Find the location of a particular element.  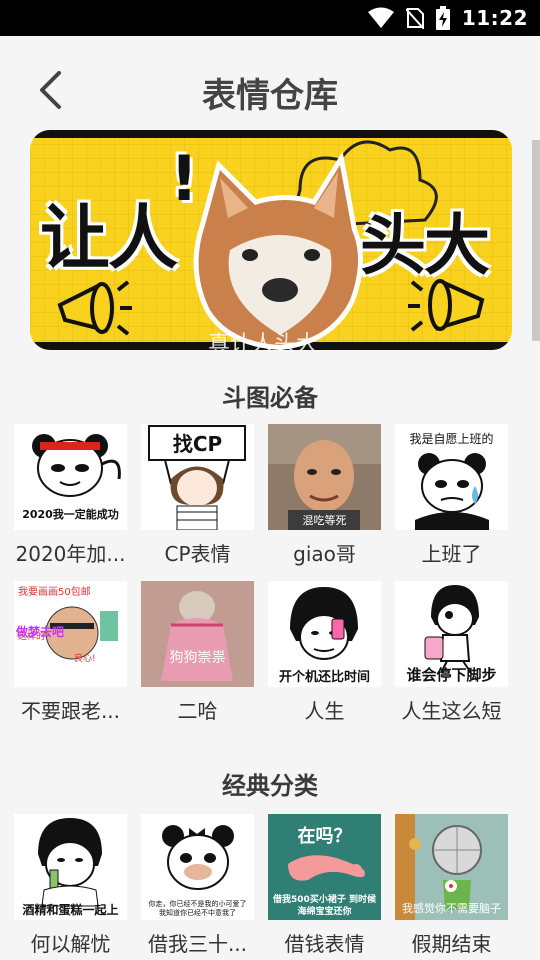

sticker-caption: 我是自愿上班的 is located at coordinates (451, 439).